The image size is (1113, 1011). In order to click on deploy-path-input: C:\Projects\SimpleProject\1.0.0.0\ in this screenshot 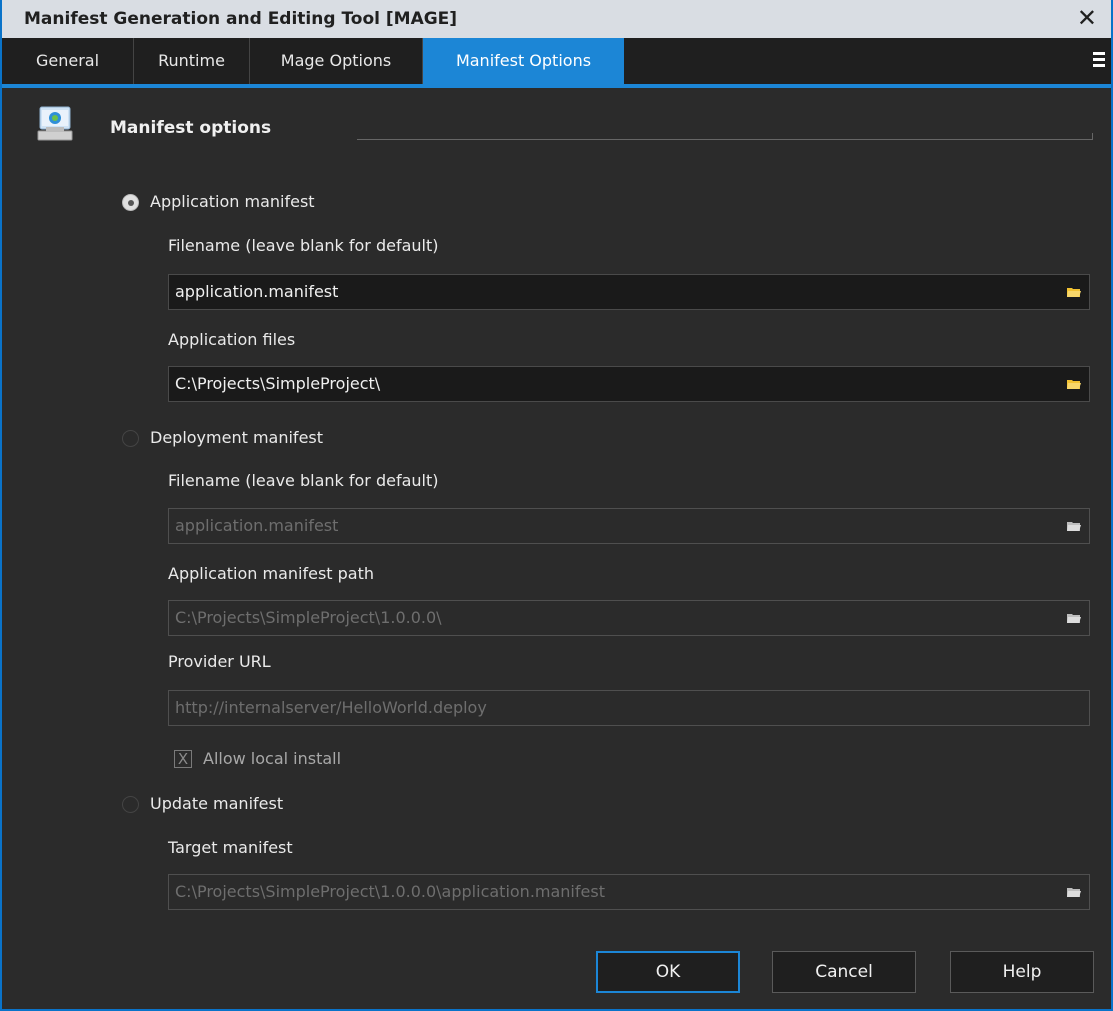, I will do `click(629, 618)`.